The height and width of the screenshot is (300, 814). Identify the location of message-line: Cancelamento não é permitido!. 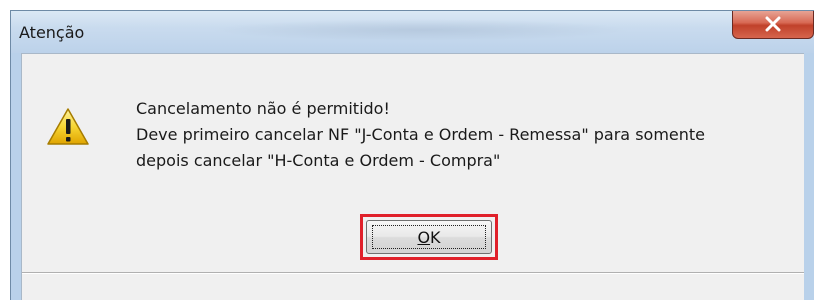
(263, 108).